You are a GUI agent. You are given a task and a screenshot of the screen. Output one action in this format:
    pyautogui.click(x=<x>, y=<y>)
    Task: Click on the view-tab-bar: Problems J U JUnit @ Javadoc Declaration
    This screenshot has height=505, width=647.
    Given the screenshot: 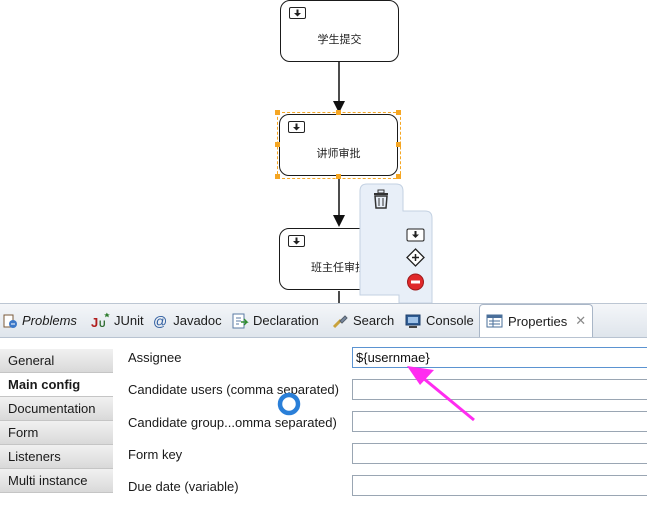 What is the action you would take?
    pyautogui.click(x=323, y=321)
    